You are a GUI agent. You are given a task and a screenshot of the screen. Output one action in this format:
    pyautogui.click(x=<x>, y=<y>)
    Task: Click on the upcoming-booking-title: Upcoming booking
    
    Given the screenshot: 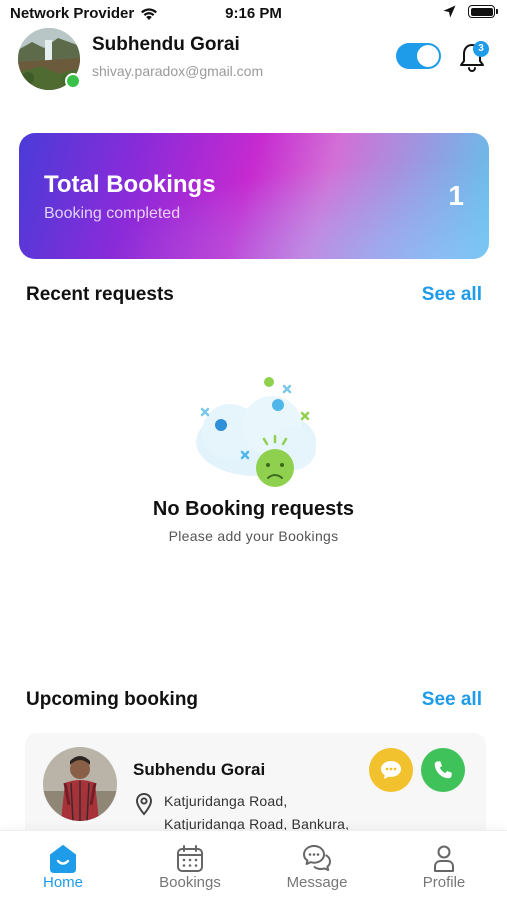 What is the action you would take?
    pyautogui.click(x=112, y=699)
    